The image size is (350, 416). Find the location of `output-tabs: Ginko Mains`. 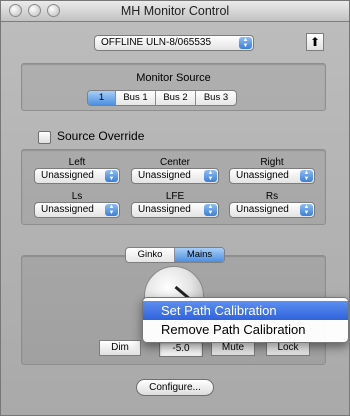

output-tabs: Ginko Mains is located at coordinates (175, 255).